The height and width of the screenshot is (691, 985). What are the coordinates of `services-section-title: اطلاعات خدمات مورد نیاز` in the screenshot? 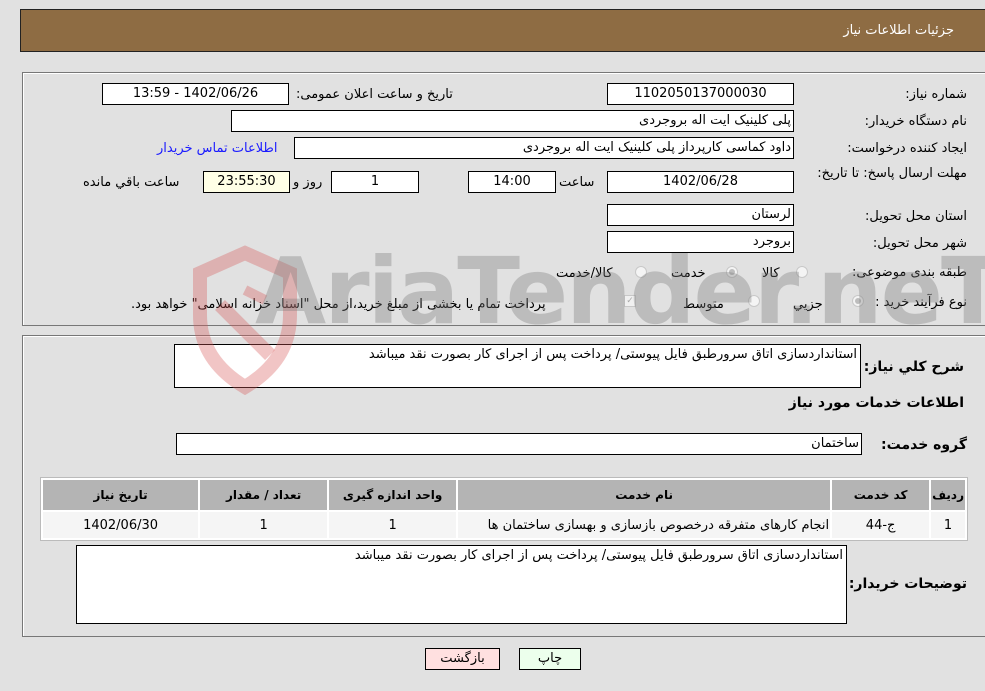 It's located at (876, 403).